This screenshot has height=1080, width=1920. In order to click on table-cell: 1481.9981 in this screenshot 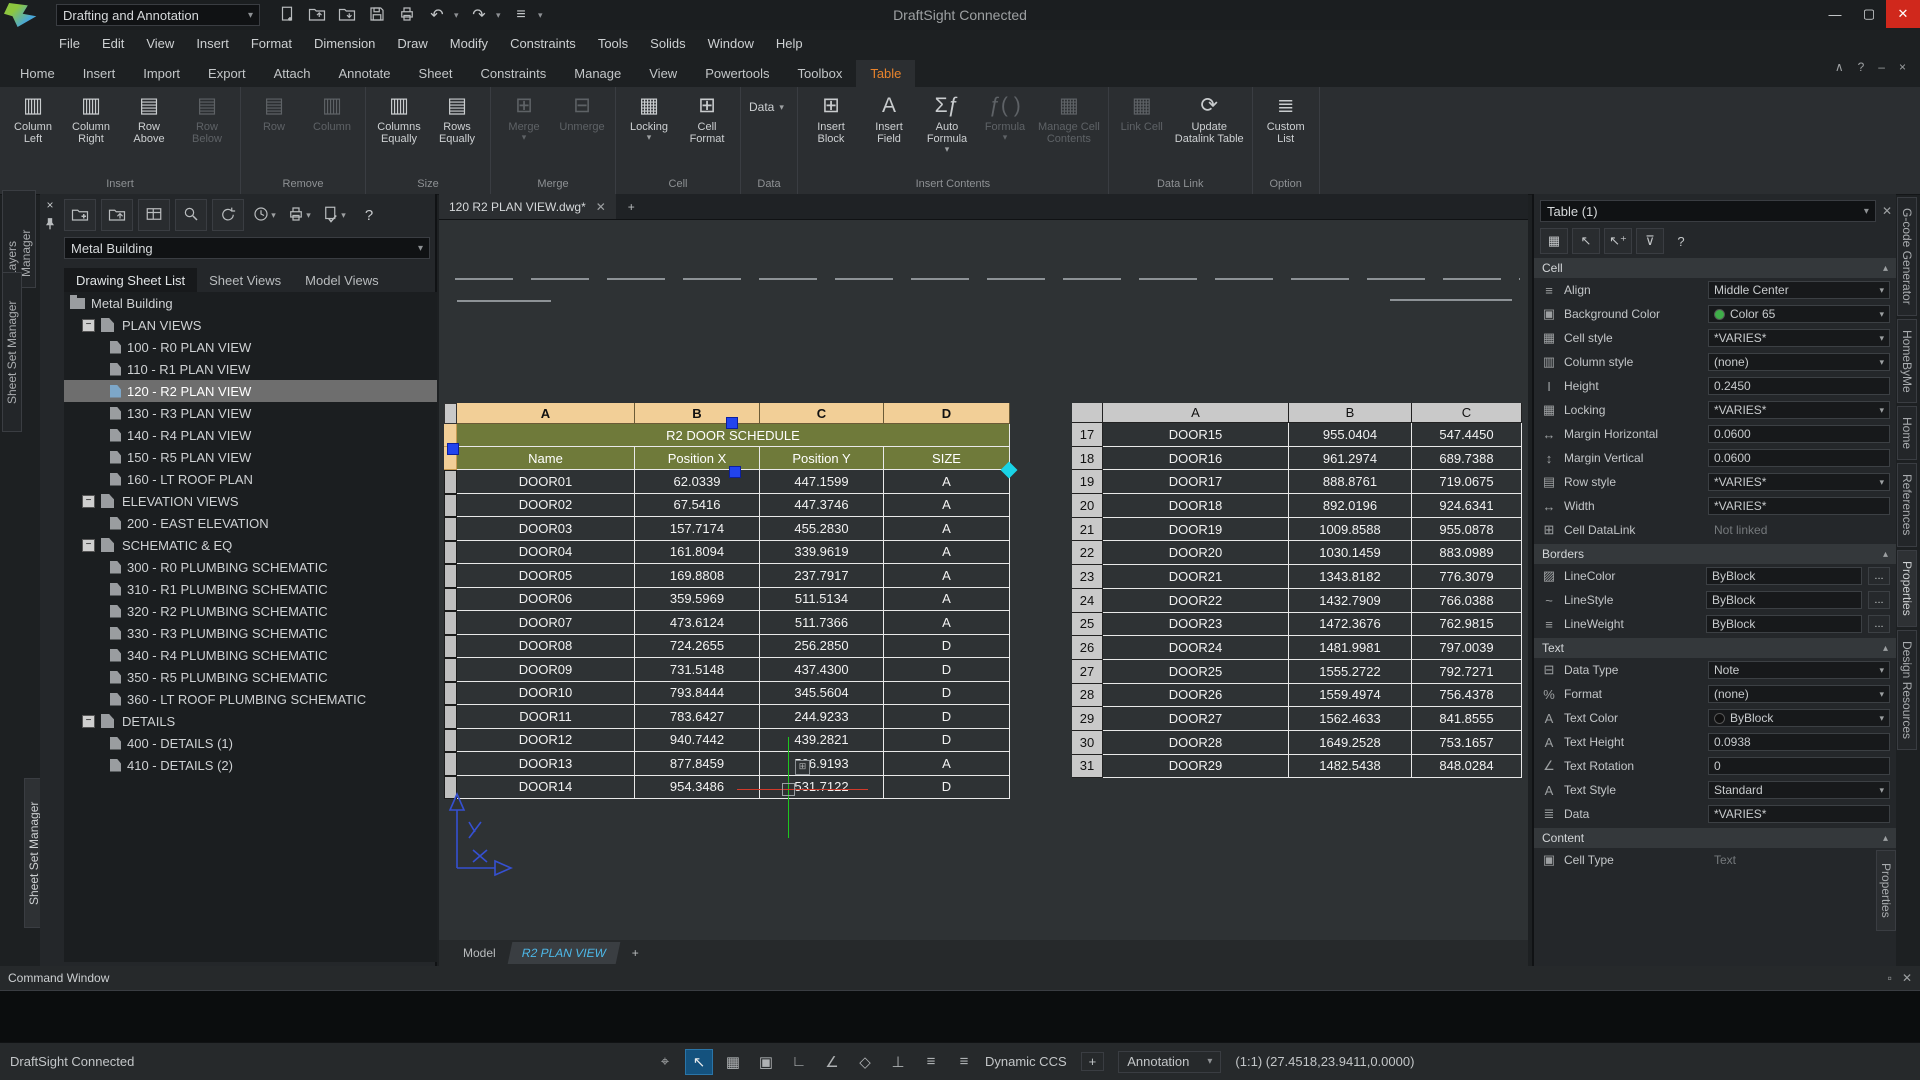, I will do `click(1350, 648)`.